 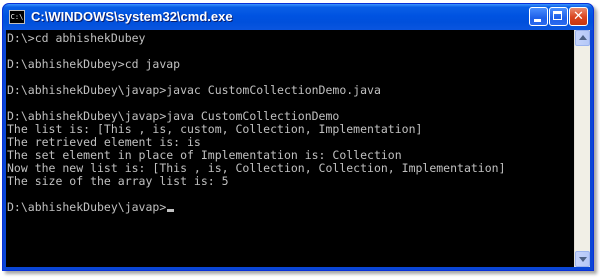 I want to click on maximize-button, so click(x=558, y=16).